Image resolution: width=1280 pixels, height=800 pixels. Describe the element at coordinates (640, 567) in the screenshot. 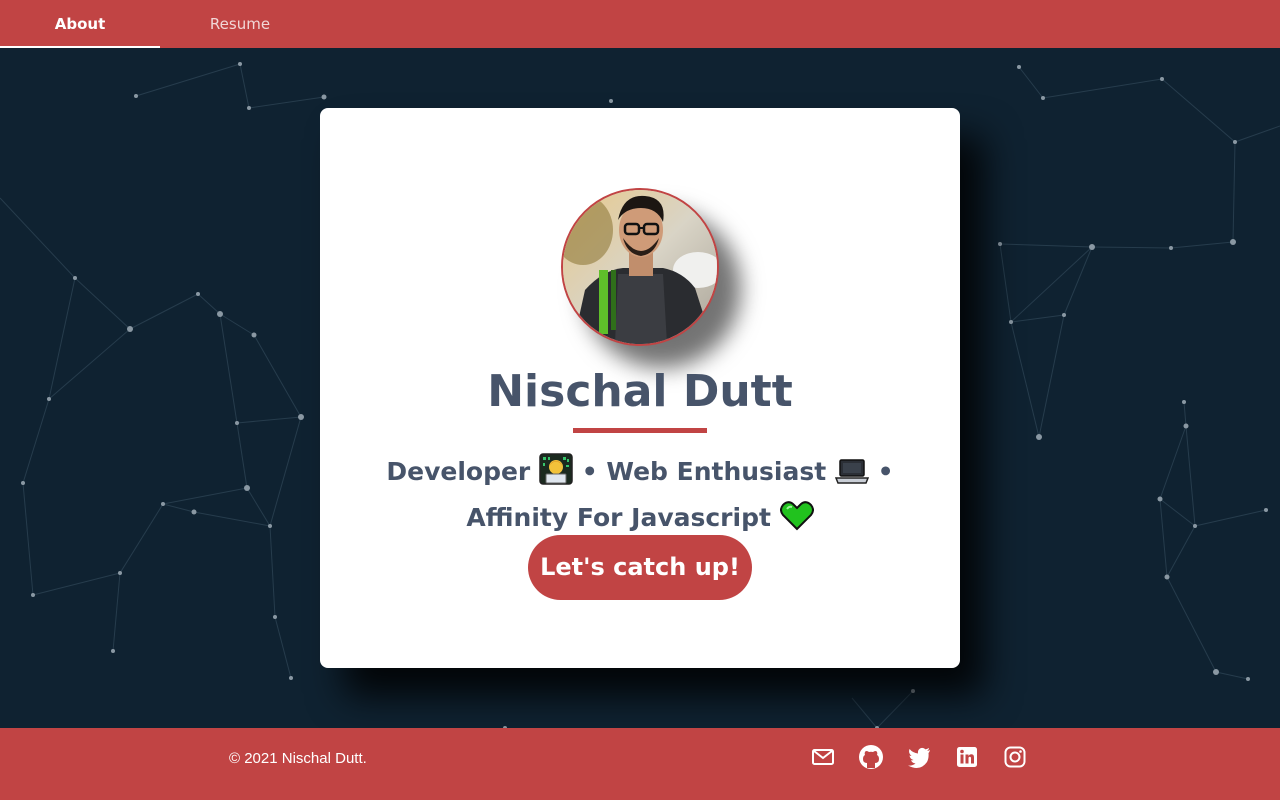

I see `lets-catch-up-button: Let's catch up!` at that location.